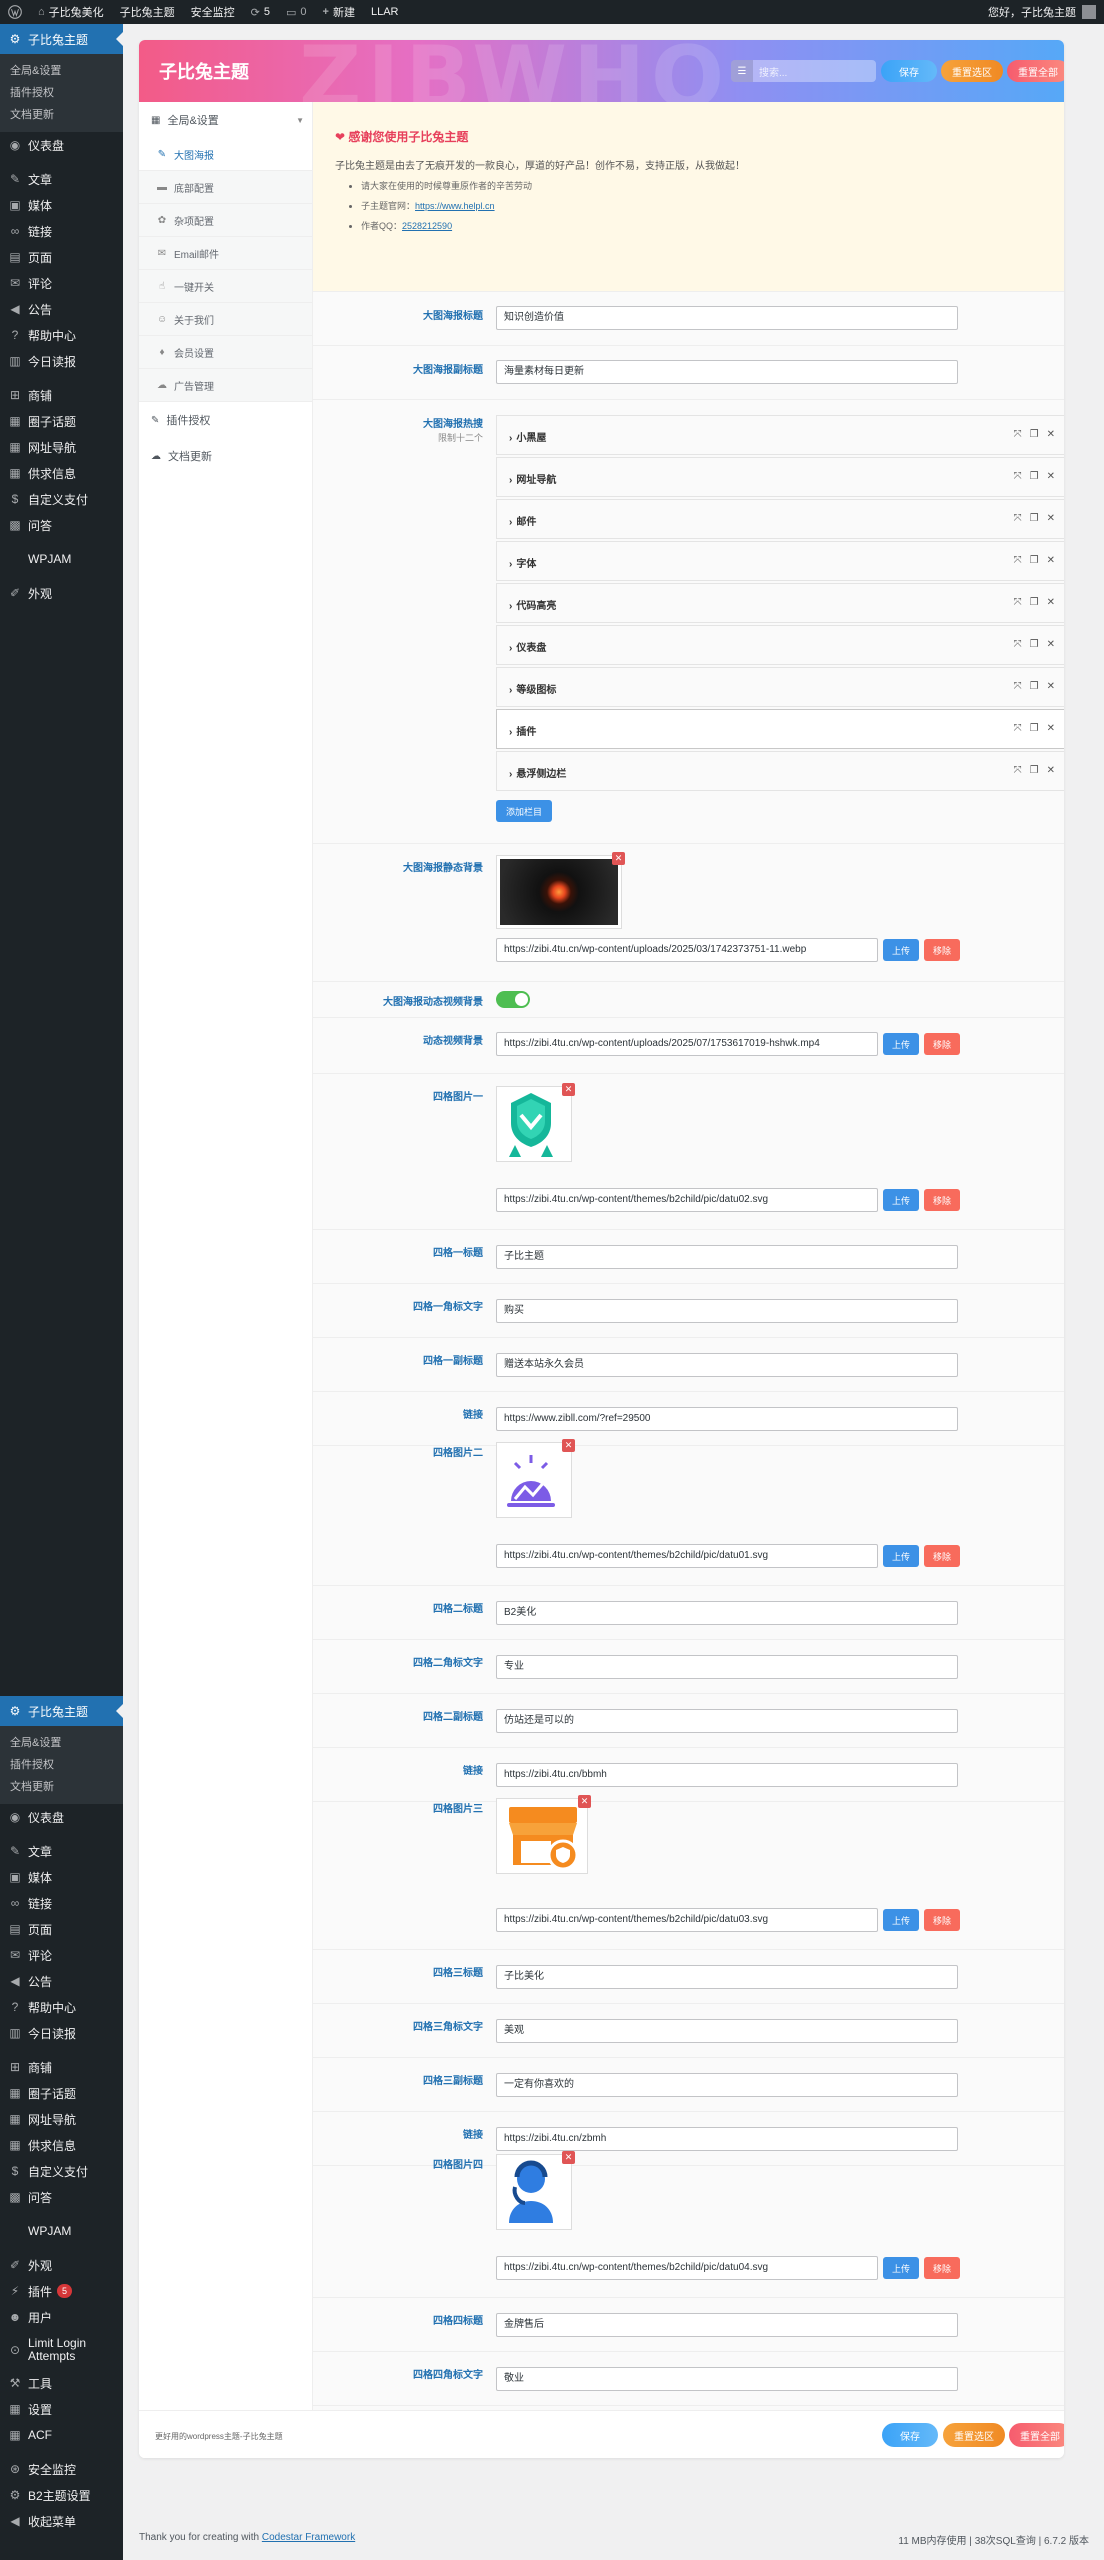 The height and width of the screenshot is (2560, 1104). I want to click on grid-corner-input: 敬业, so click(727, 2379).